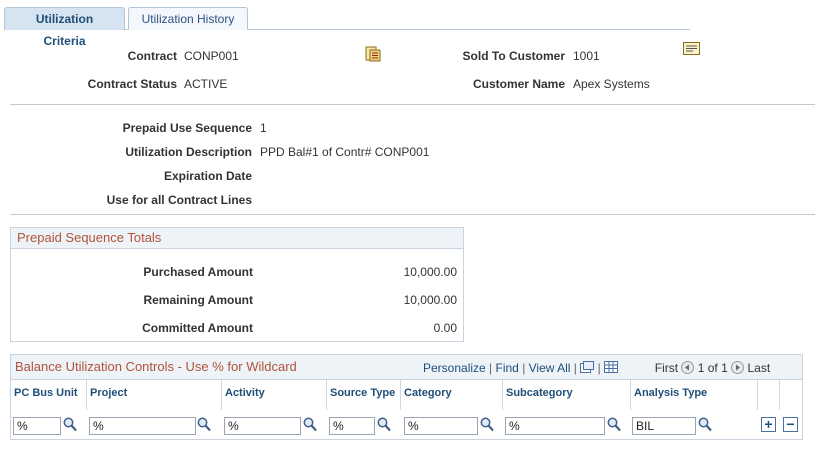 The image size is (815, 449). Describe the element at coordinates (49, 395) in the screenshot. I see `col-pc-bus-unit: PC Bus Unit` at that location.